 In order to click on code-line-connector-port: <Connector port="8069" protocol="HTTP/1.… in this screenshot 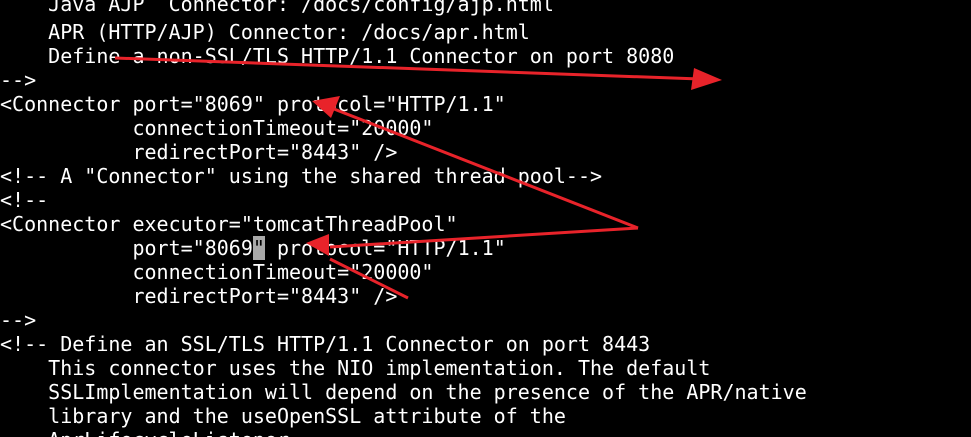, I will do `click(253, 104)`.